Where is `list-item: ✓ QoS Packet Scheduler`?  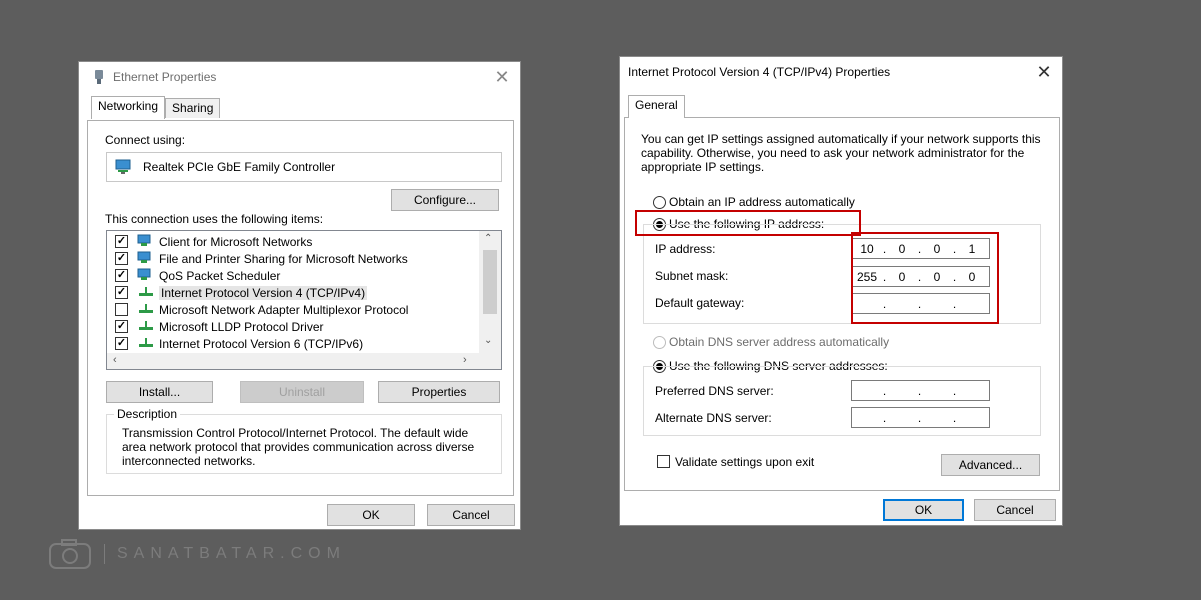
list-item: ✓ QoS Packet Scheduler is located at coordinates (292, 275).